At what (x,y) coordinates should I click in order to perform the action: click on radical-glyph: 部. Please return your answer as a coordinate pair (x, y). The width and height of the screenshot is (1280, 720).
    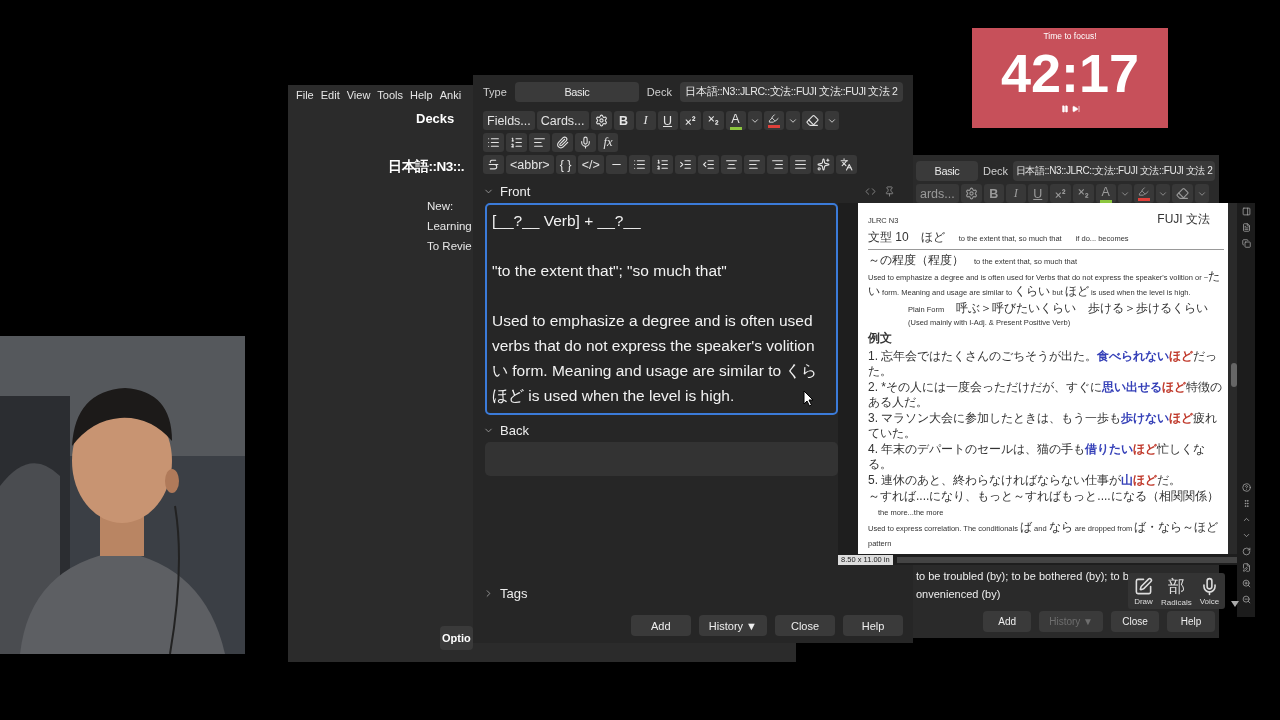
    Looking at the image, I should click on (1176, 587).